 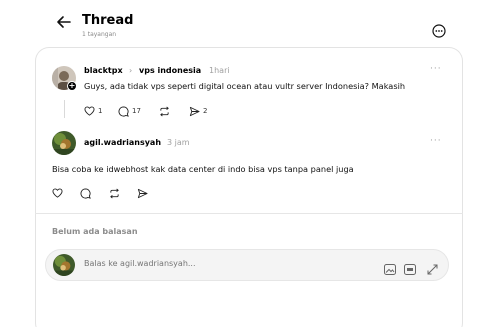 I want to click on like-count: 1, so click(x=100, y=111).